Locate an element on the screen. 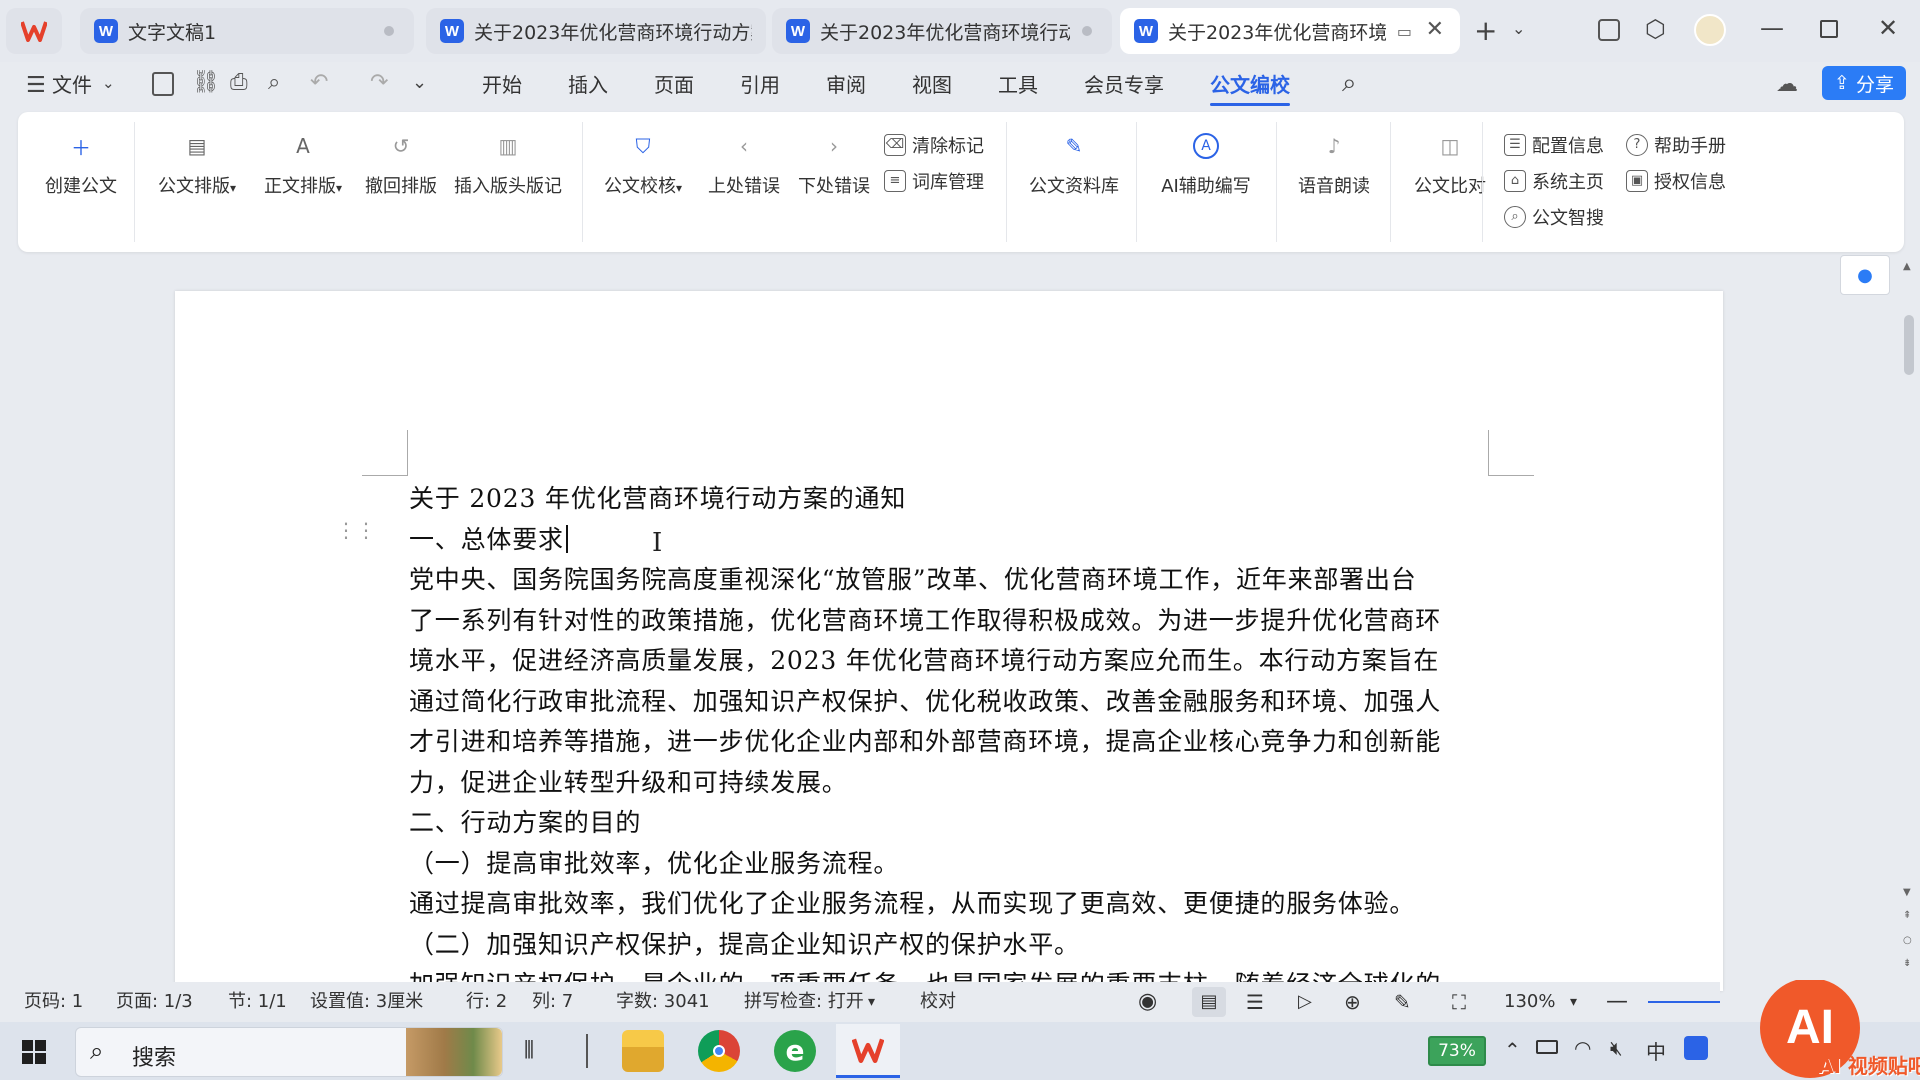 This screenshot has height=1080, width=1920. tab-doc-2: W 关于2023年优化营商环境行动方案 is located at coordinates (596, 31).